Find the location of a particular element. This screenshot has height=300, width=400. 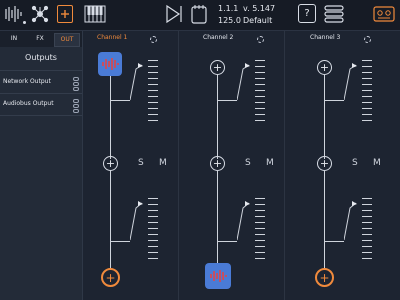

section-title: Outputs is located at coordinates (41, 57).